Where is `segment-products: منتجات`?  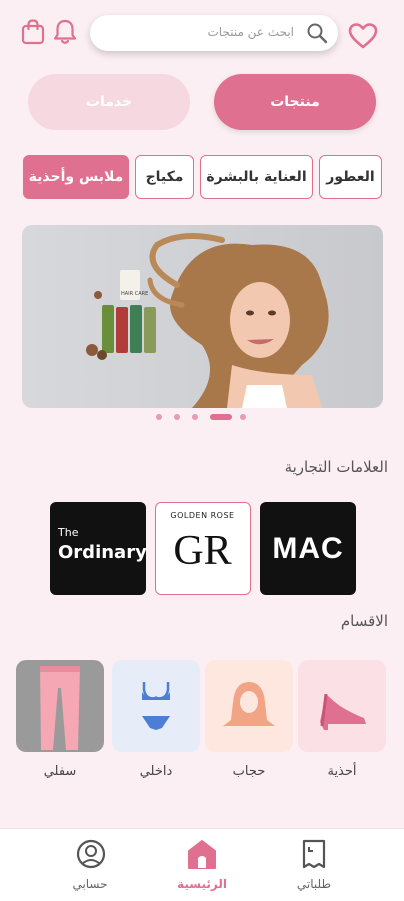
segment-products: منتجات is located at coordinates (295, 102).